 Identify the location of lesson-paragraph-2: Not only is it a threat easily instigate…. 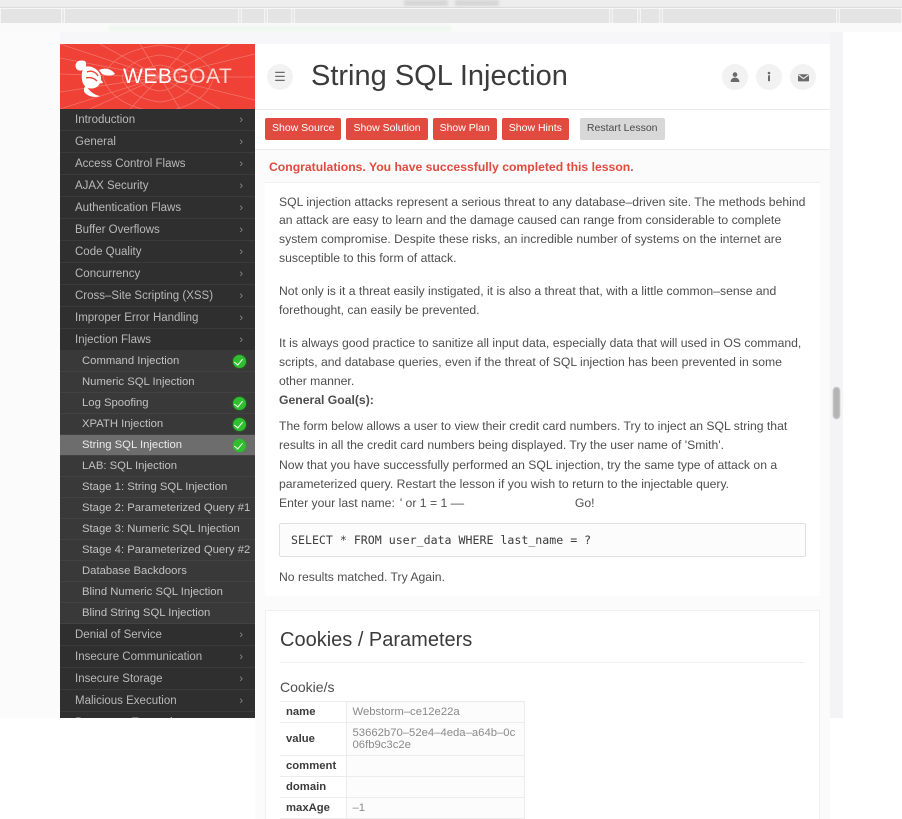
(542, 301).